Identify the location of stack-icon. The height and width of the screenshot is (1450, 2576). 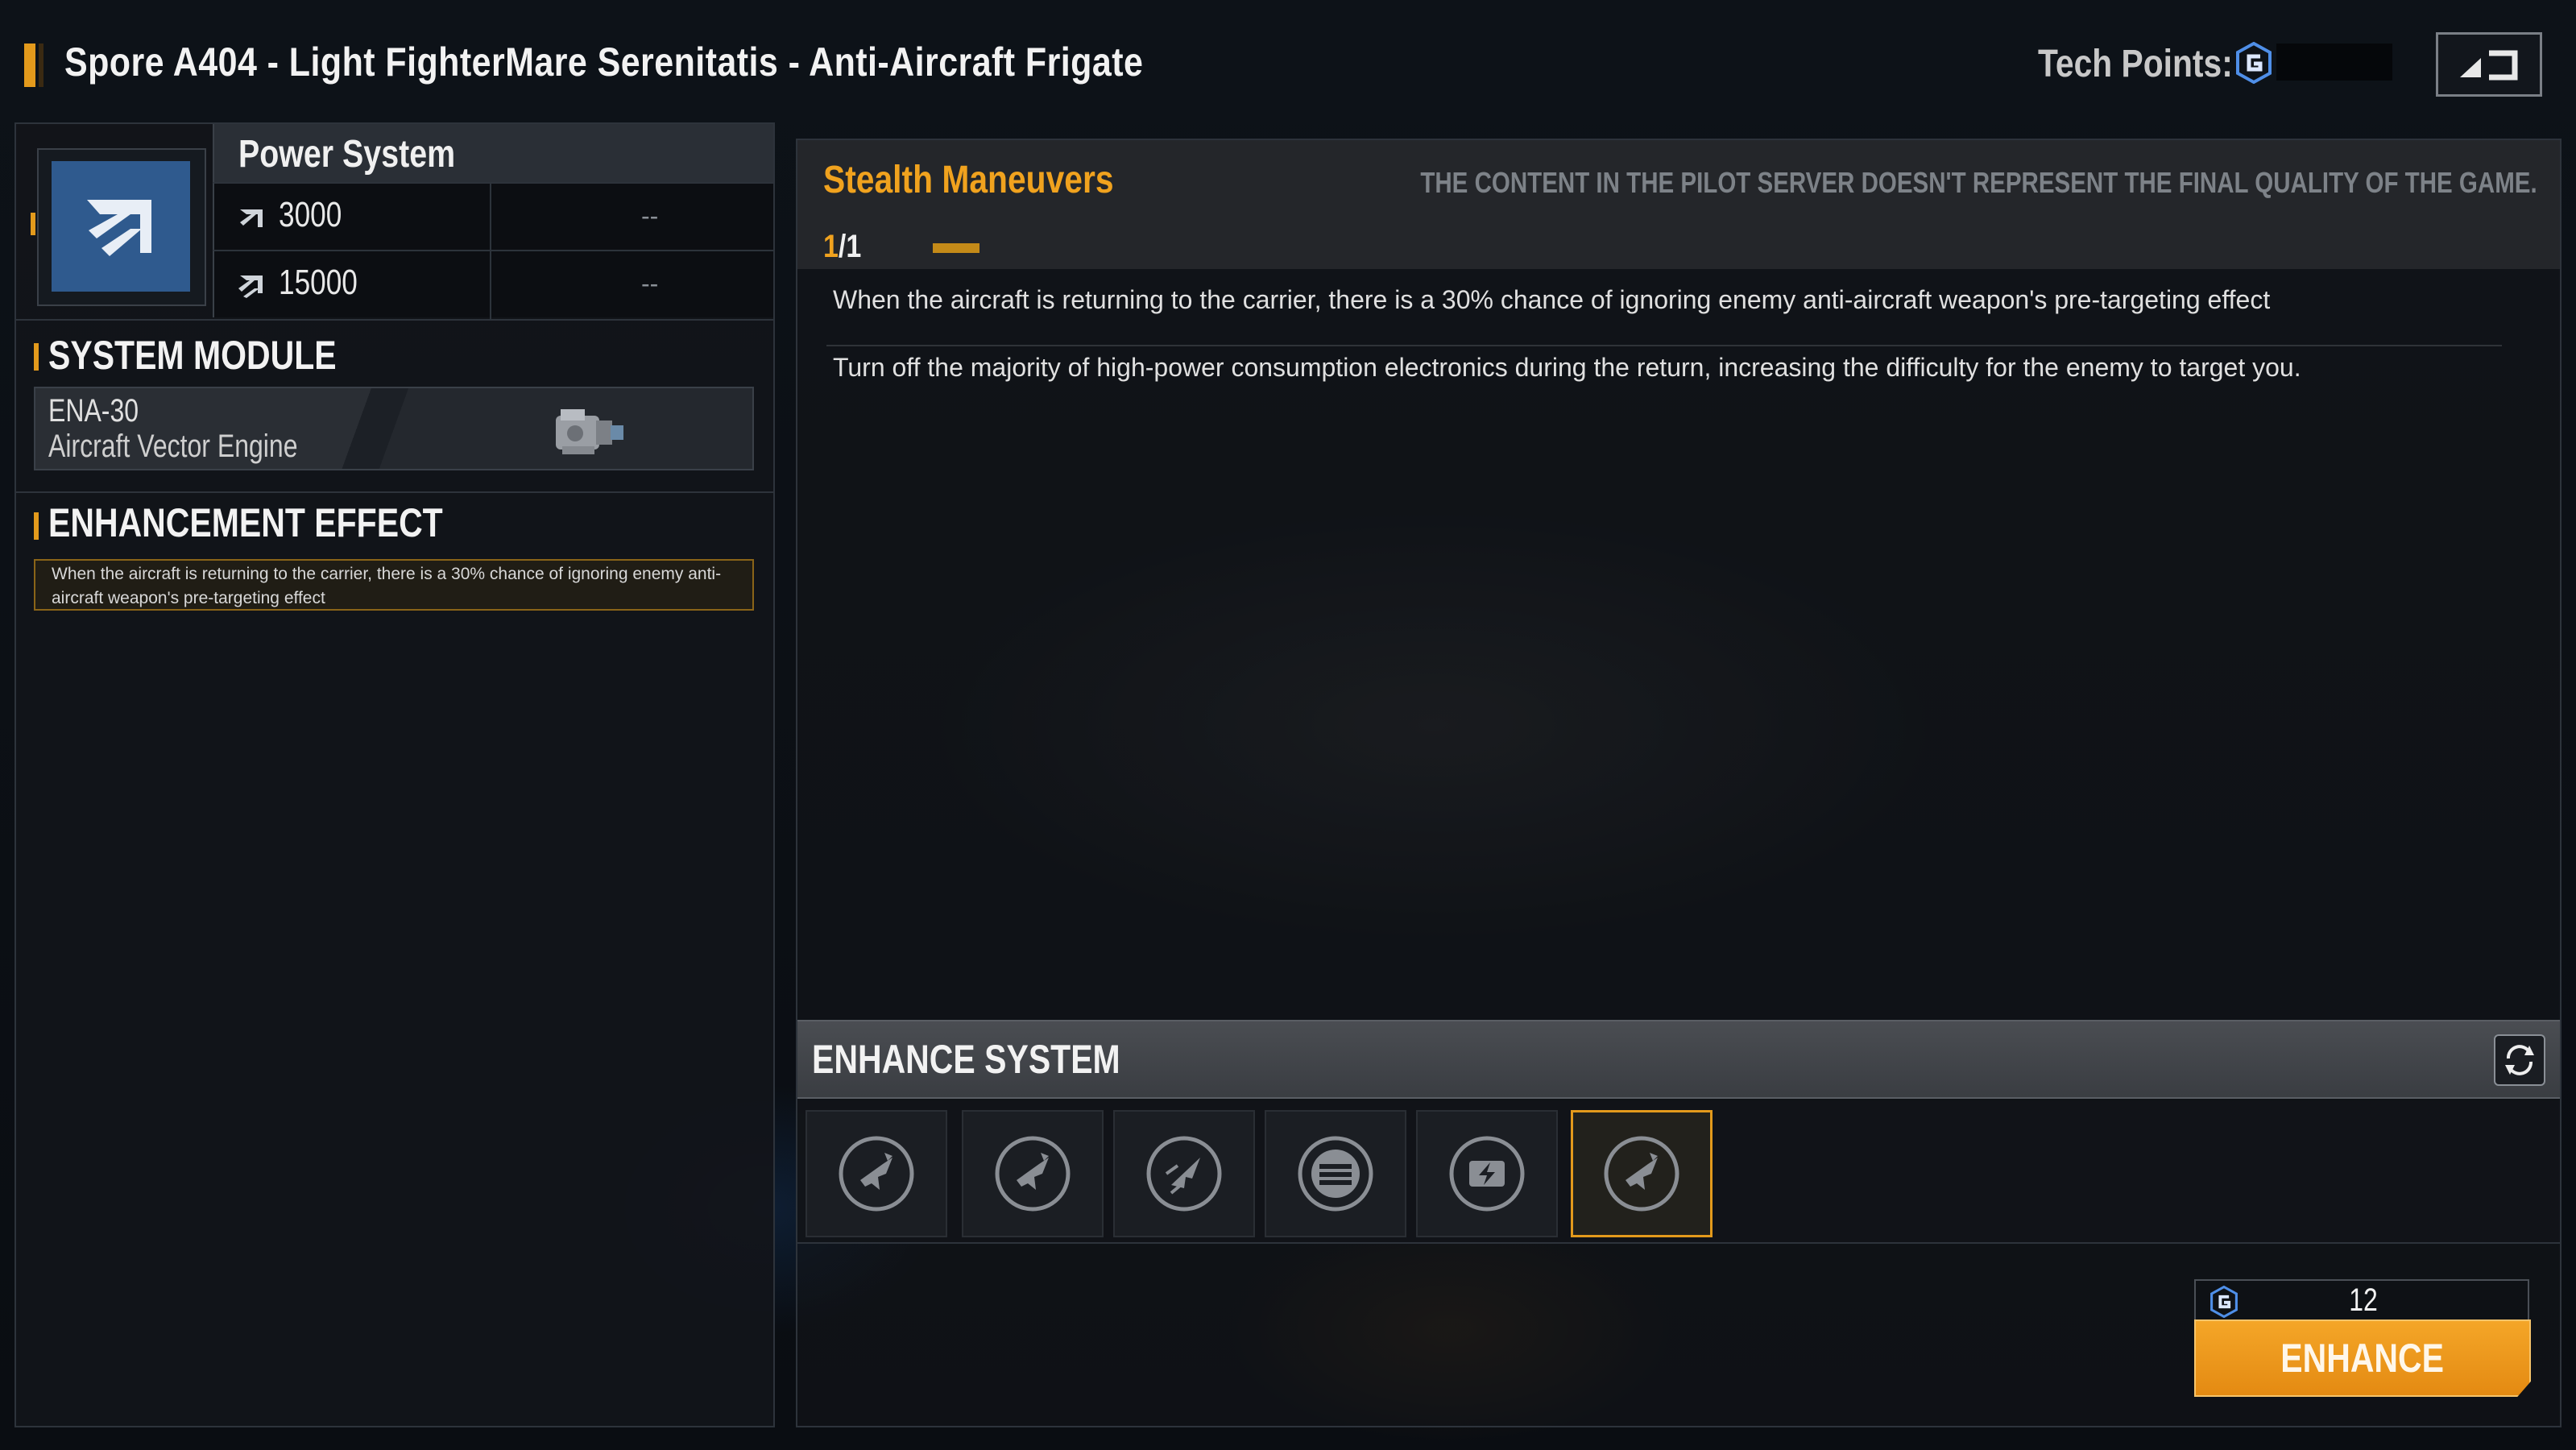
(1335, 1174).